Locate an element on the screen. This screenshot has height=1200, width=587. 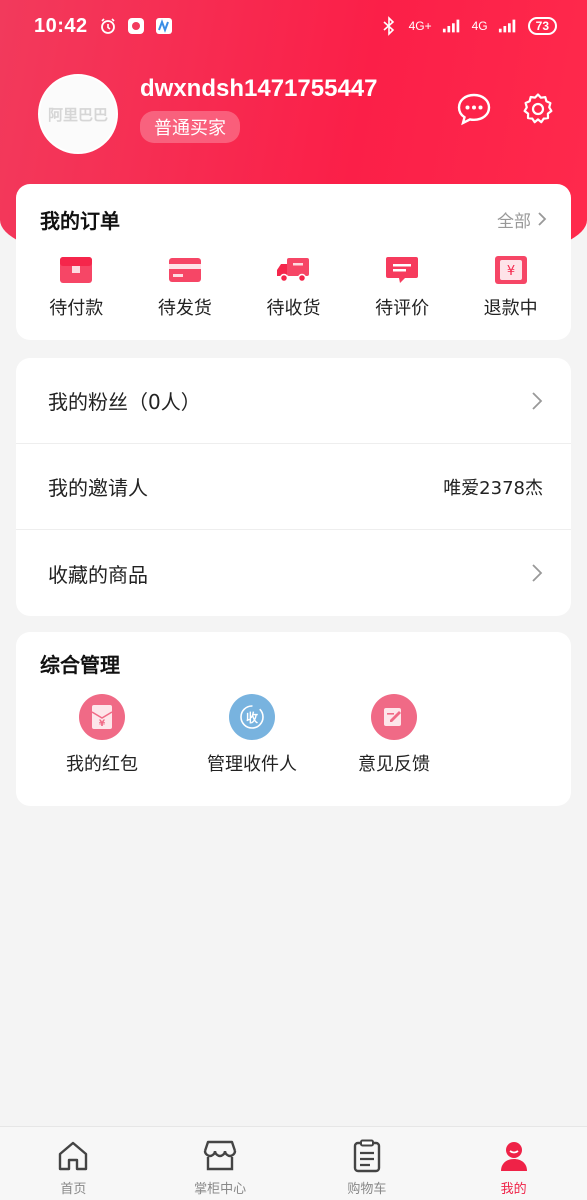
management-card: 综合管理 ¥ 我的红包 收 管理收件人 意见反馈 is located at coordinates (293, 719).